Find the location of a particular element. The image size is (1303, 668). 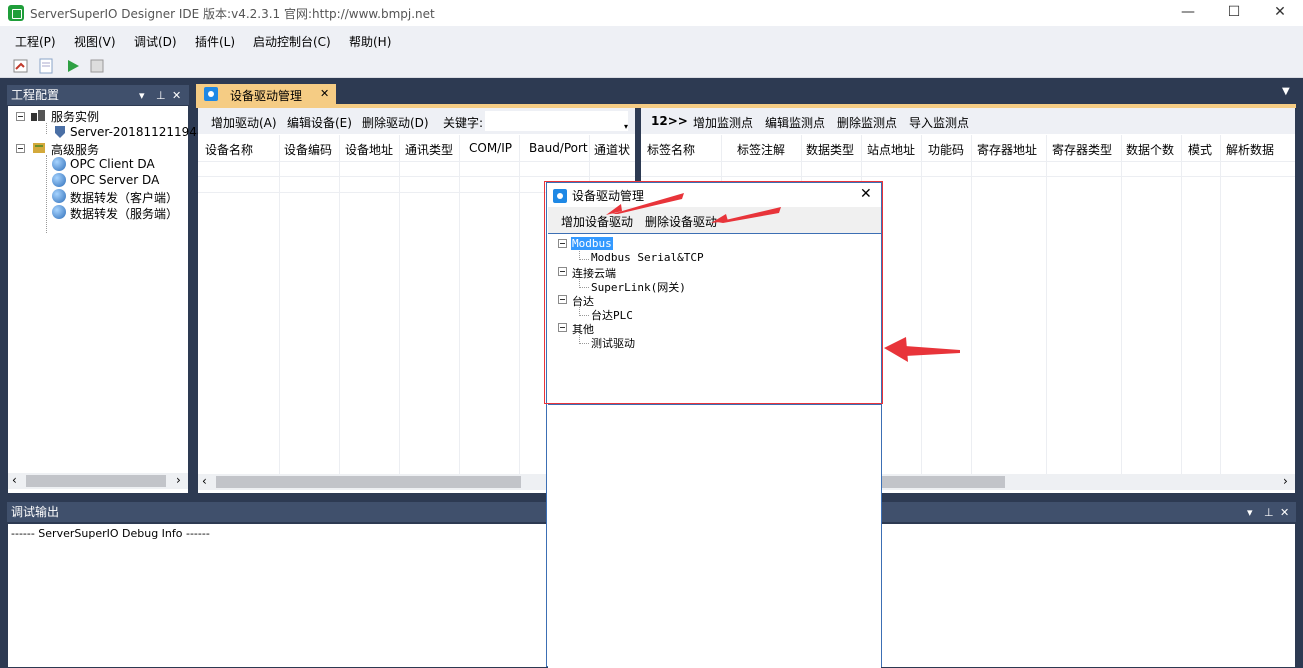

annotation-arrows is located at coordinates (783, 277).